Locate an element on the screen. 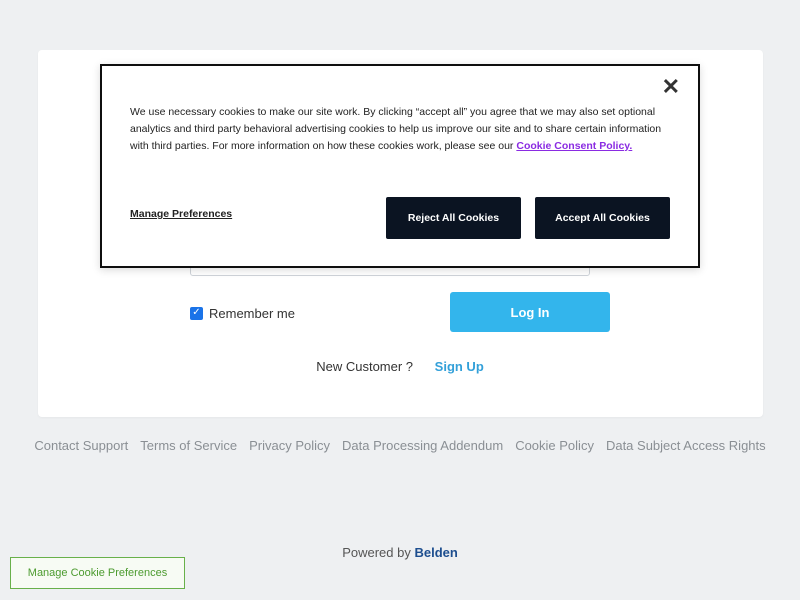  manage-cookie-preferences-button: Manage Cookie Preferences is located at coordinates (97, 573).